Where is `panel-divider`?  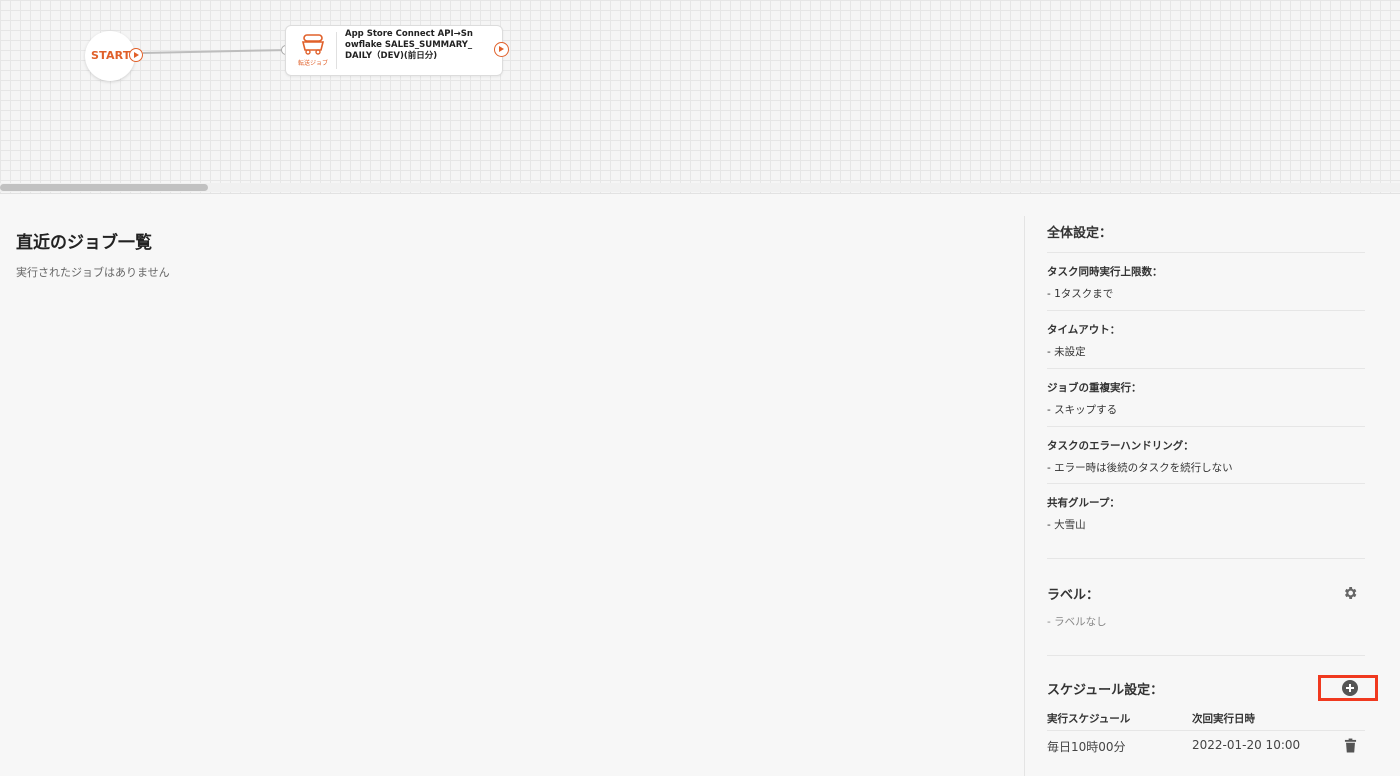
panel-divider is located at coordinates (1024, 496).